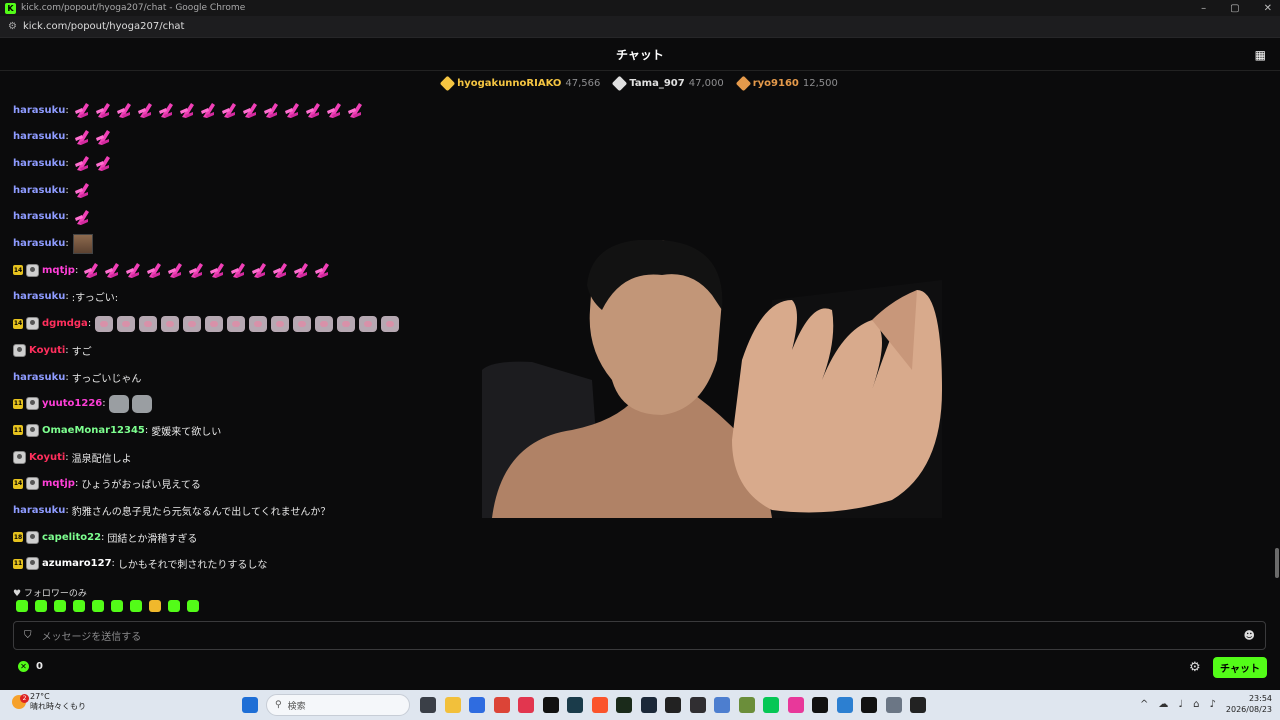 The height and width of the screenshot is (720, 1280). I want to click on file-explorer-icon, so click(452, 705).